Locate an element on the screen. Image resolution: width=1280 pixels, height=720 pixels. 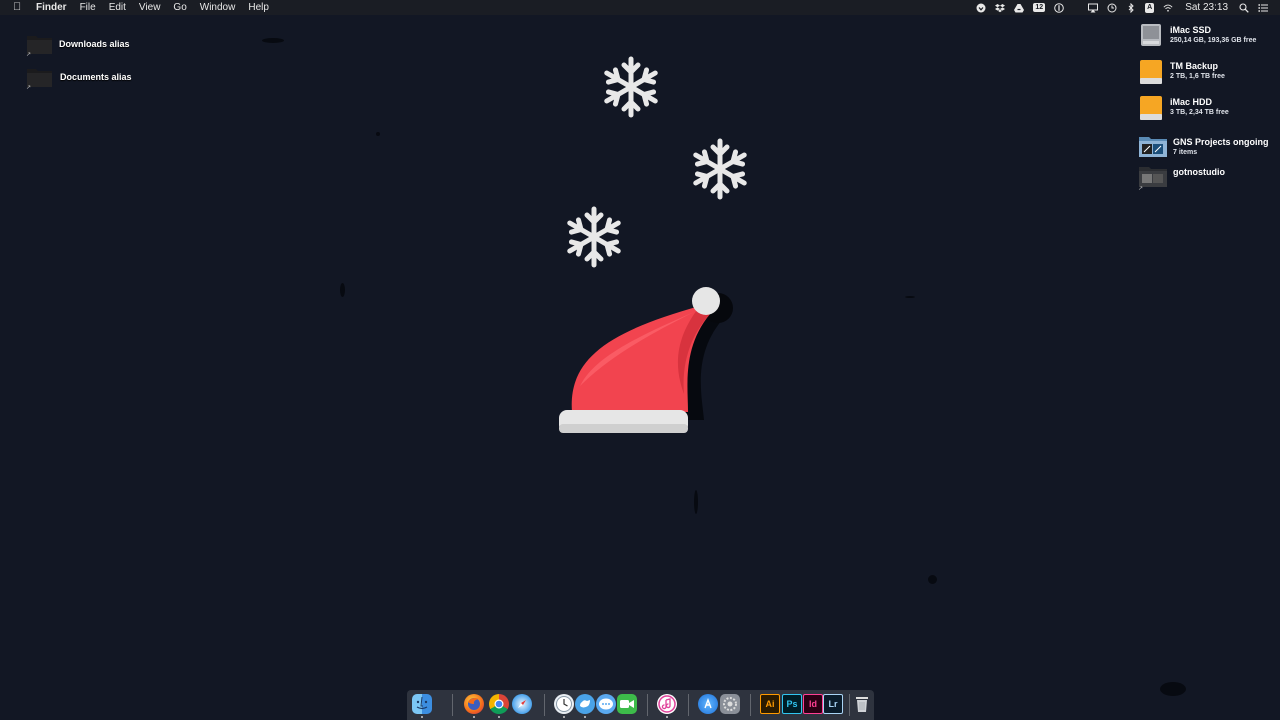
project-folder-icon is located at coordinates (1153, 147).